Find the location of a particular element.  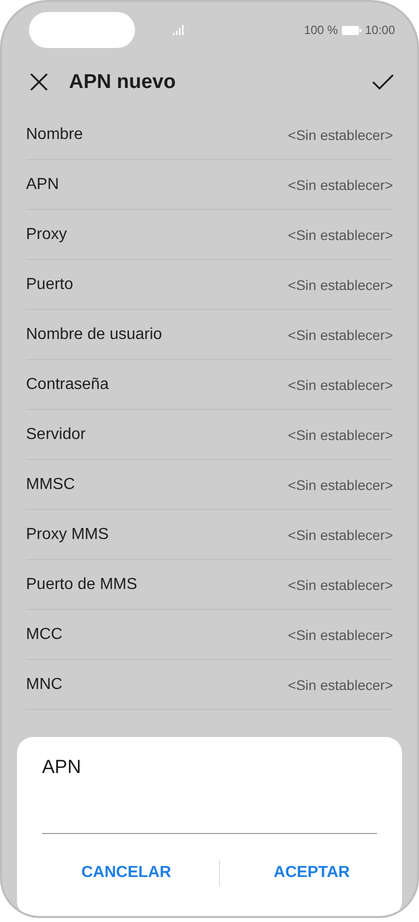

setting-label: Servidor is located at coordinates (56, 435).